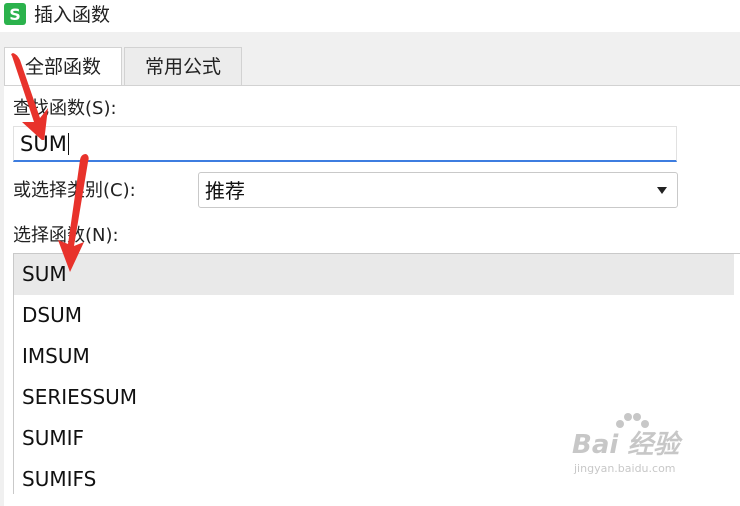 This screenshot has width=740, height=506. Describe the element at coordinates (374, 274) in the screenshot. I see `function-item-sum: SUM` at that location.